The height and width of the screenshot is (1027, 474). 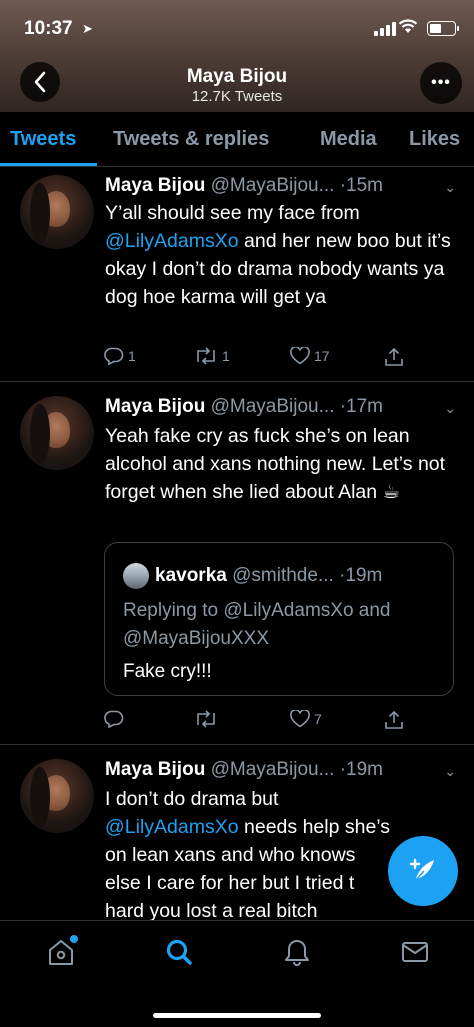 I want to click on tweet-actions: 1 1 17, so click(x=264, y=359).